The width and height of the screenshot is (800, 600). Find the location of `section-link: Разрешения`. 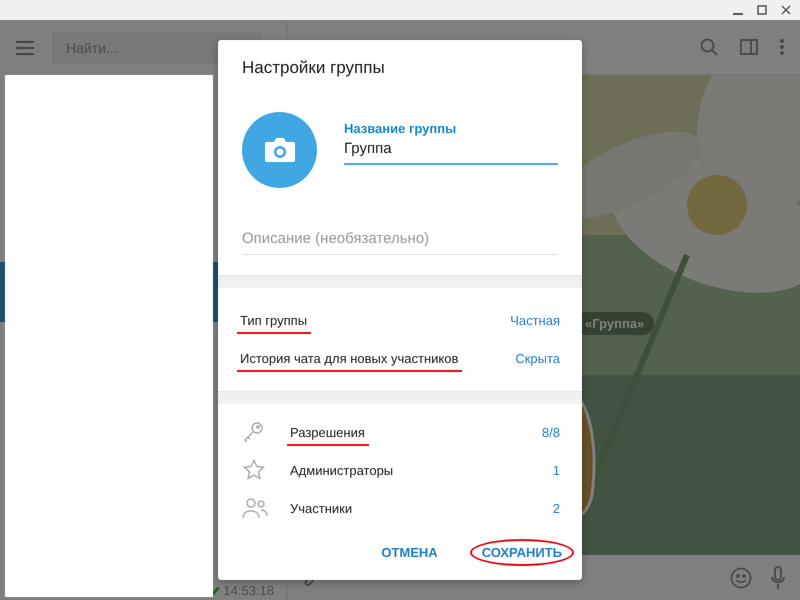

section-link: Разрешения is located at coordinates (328, 435).